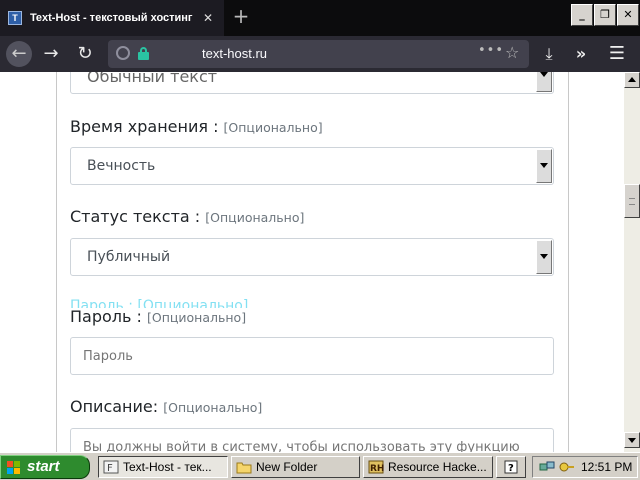 This screenshot has width=640, height=480. Describe the element at coordinates (549, 54) in the screenshot. I see `downloads-icon: ⤓` at that location.